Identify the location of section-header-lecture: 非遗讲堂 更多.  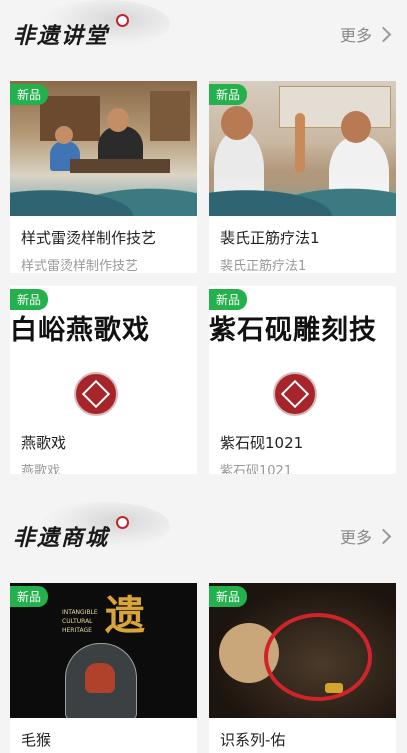
(203, 30).